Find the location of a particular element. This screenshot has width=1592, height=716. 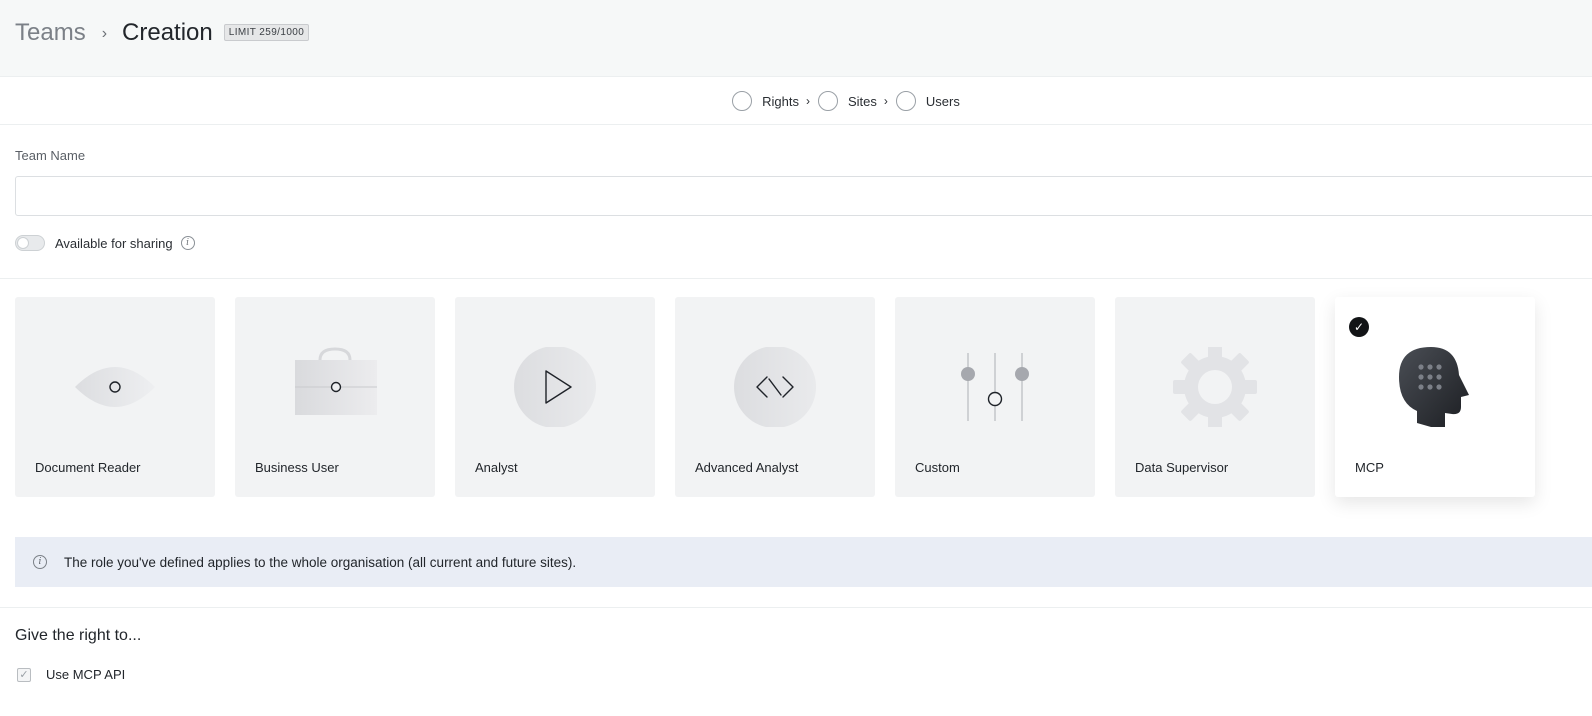

team-name-label: Team Name is located at coordinates (50, 155).